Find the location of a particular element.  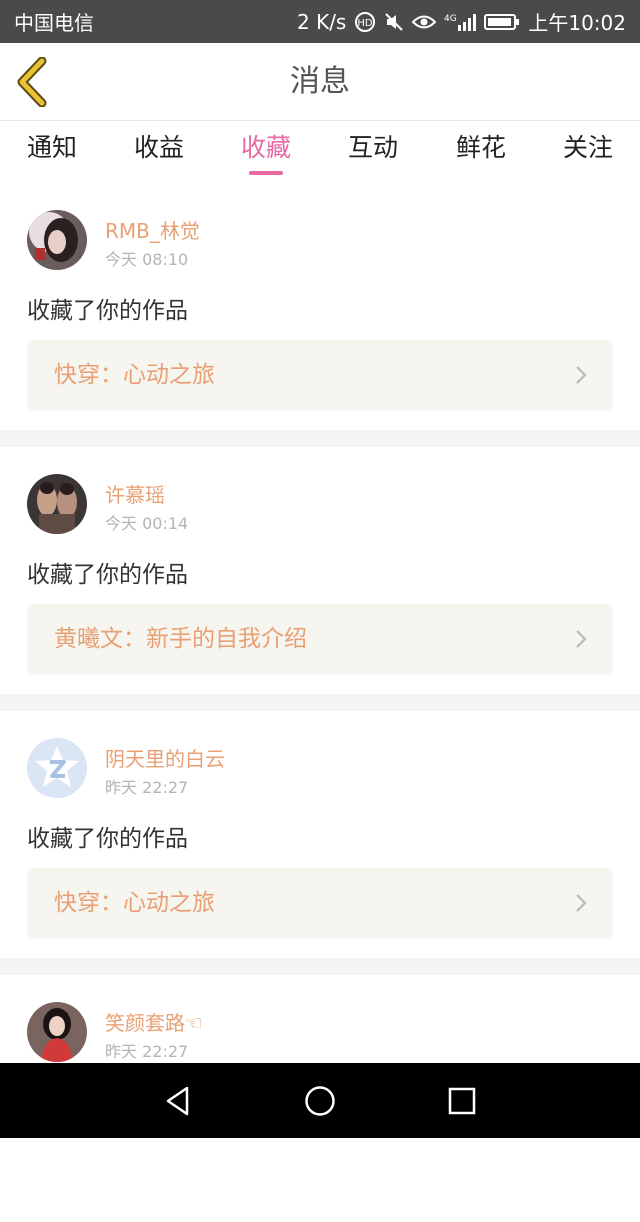

qq-default-avatar is located at coordinates (57, 768).